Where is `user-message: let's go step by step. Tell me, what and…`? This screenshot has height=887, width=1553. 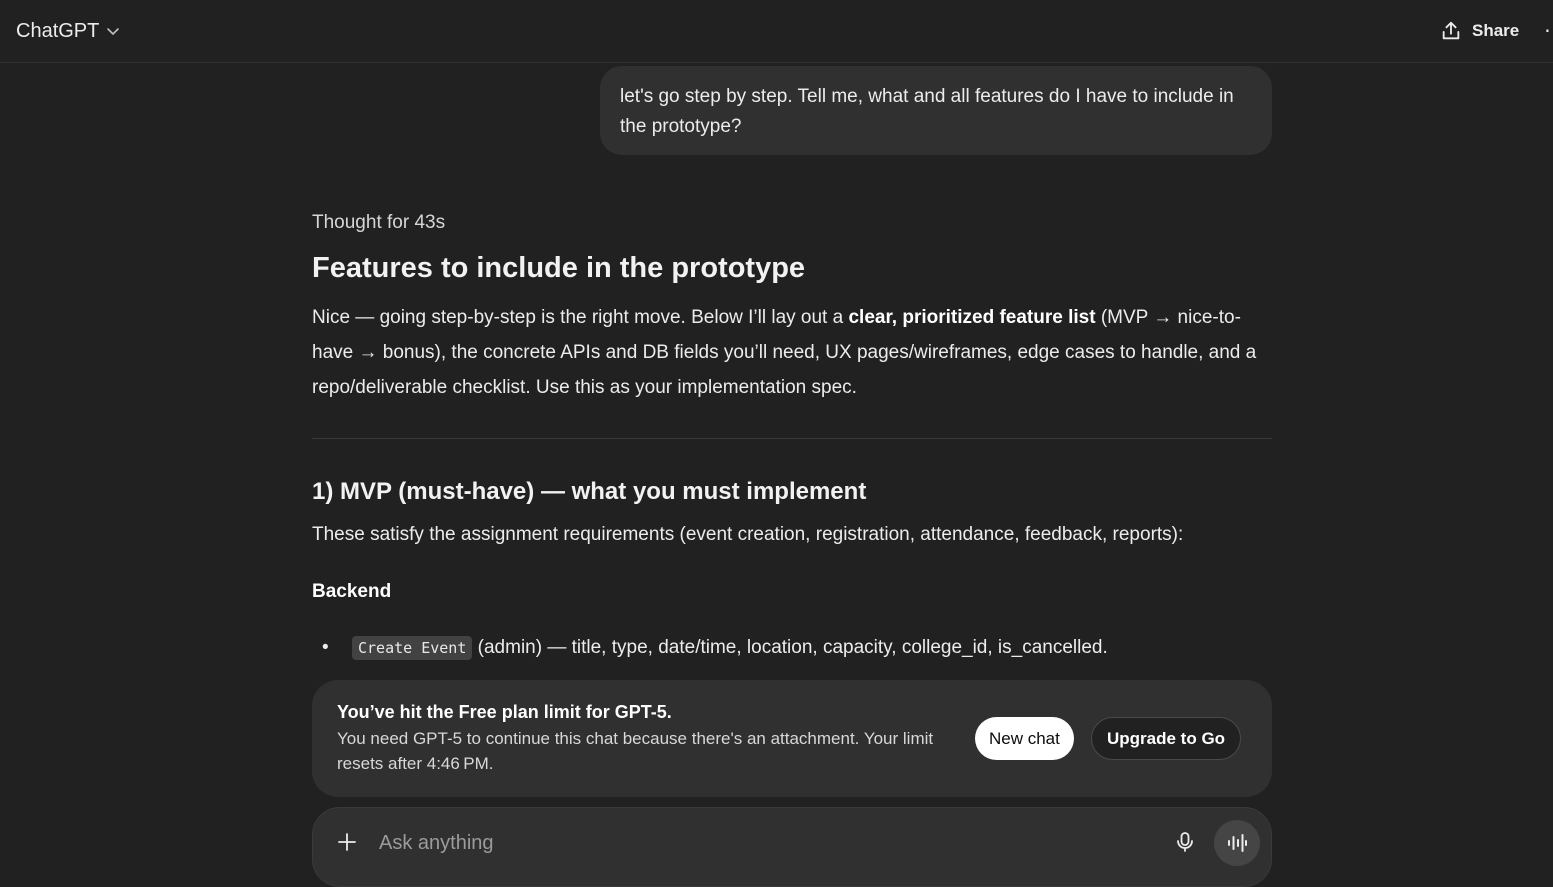
user-message: let's go step by step. Tell me, what and… is located at coordinates (936, 110).